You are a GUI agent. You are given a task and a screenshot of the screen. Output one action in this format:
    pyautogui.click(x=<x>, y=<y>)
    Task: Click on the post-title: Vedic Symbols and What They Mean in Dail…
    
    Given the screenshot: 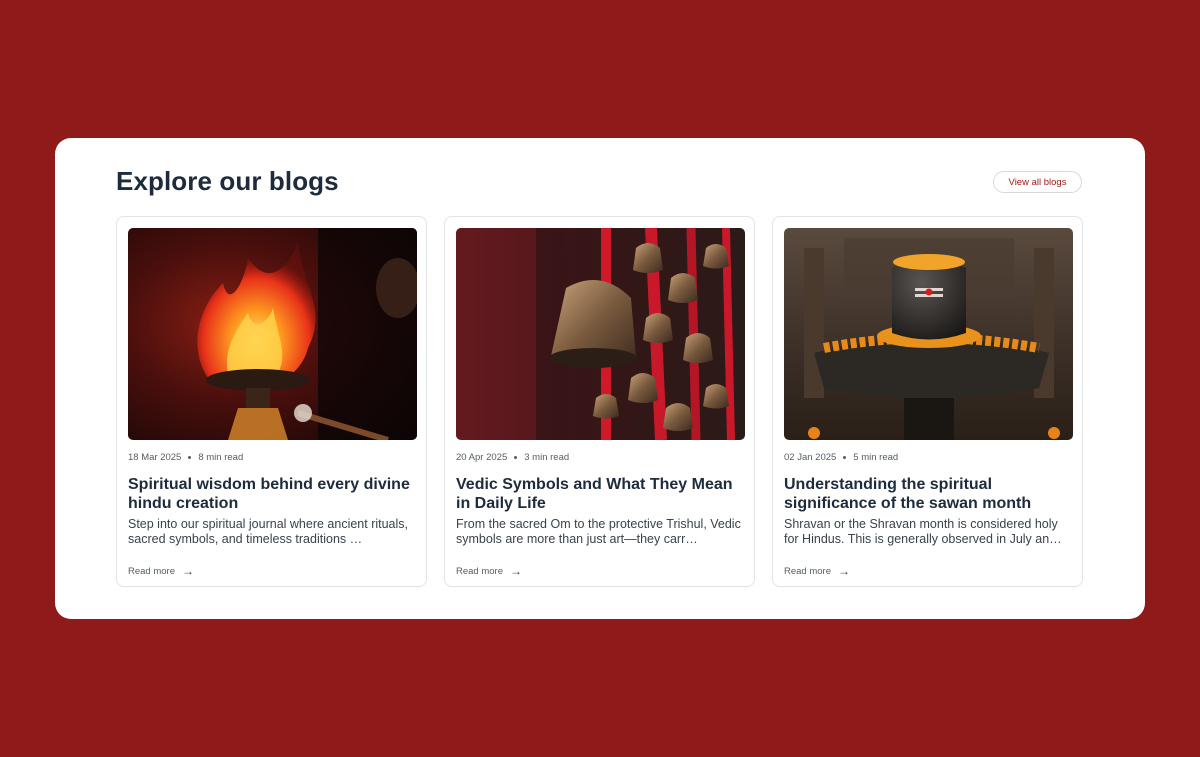 What is the action you would take?
    pyautogui.click(x=601, y=494)
    